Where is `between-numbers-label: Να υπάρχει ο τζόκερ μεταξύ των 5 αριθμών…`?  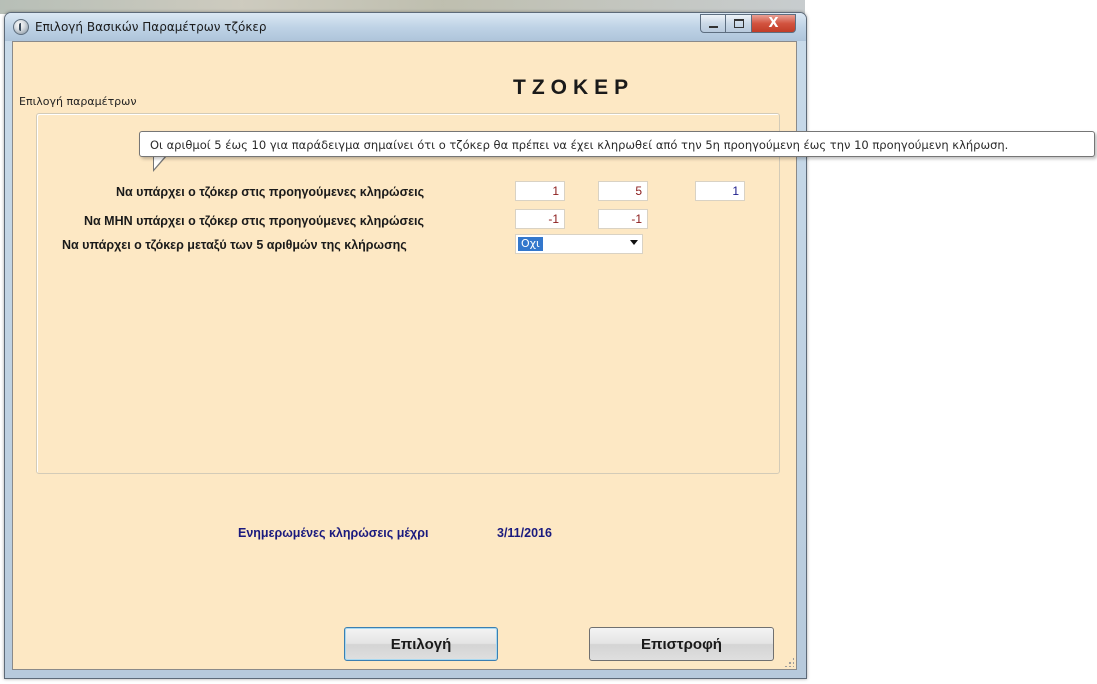 between-numbers-label: Να υπάρχει ο τζόκερ μεταξύ των 5 αριθμών… is located at coordinates (234, 245).